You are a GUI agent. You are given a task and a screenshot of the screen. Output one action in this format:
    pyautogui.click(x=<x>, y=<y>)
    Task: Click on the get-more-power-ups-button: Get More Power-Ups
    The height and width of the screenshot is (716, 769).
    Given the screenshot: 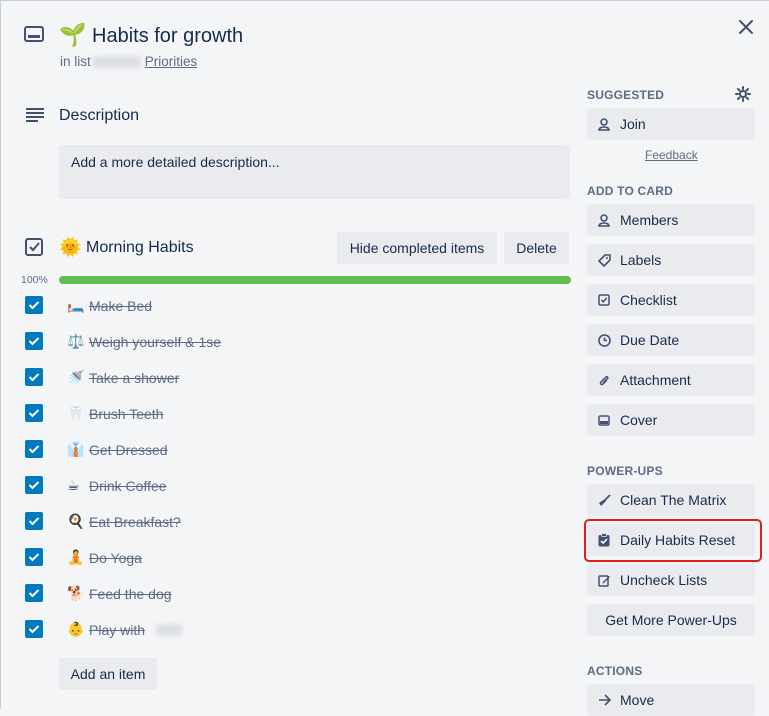 What is the action you would take?
    pyautogui.click(x=671, y=620)
    